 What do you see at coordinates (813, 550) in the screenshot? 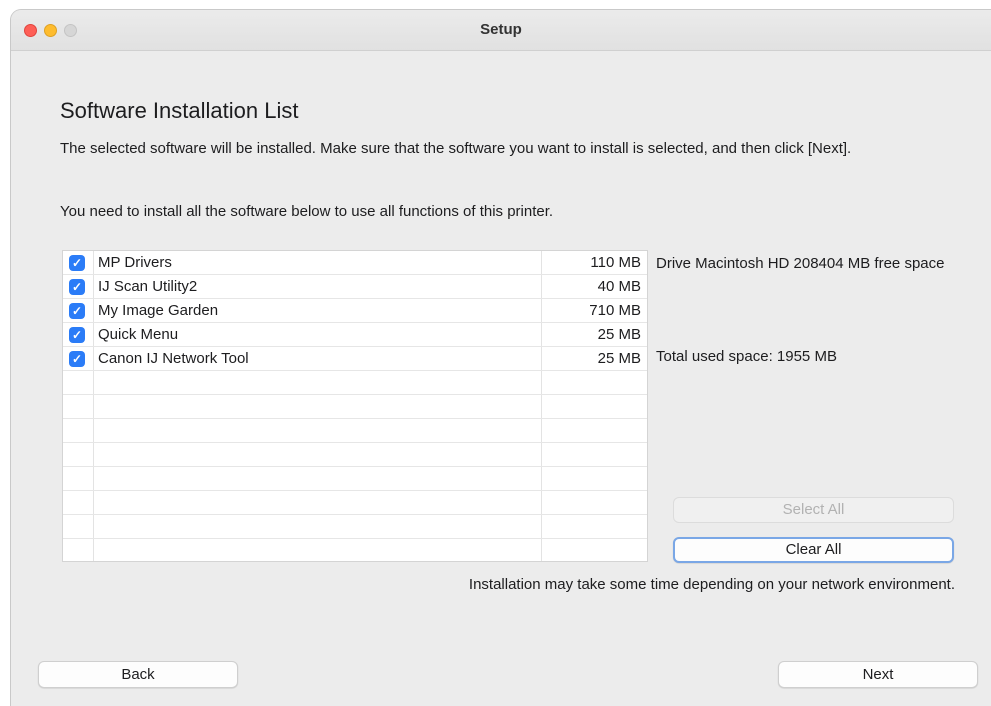
I see `clear-all-button: Clear All` at bounding box center [813, 550].